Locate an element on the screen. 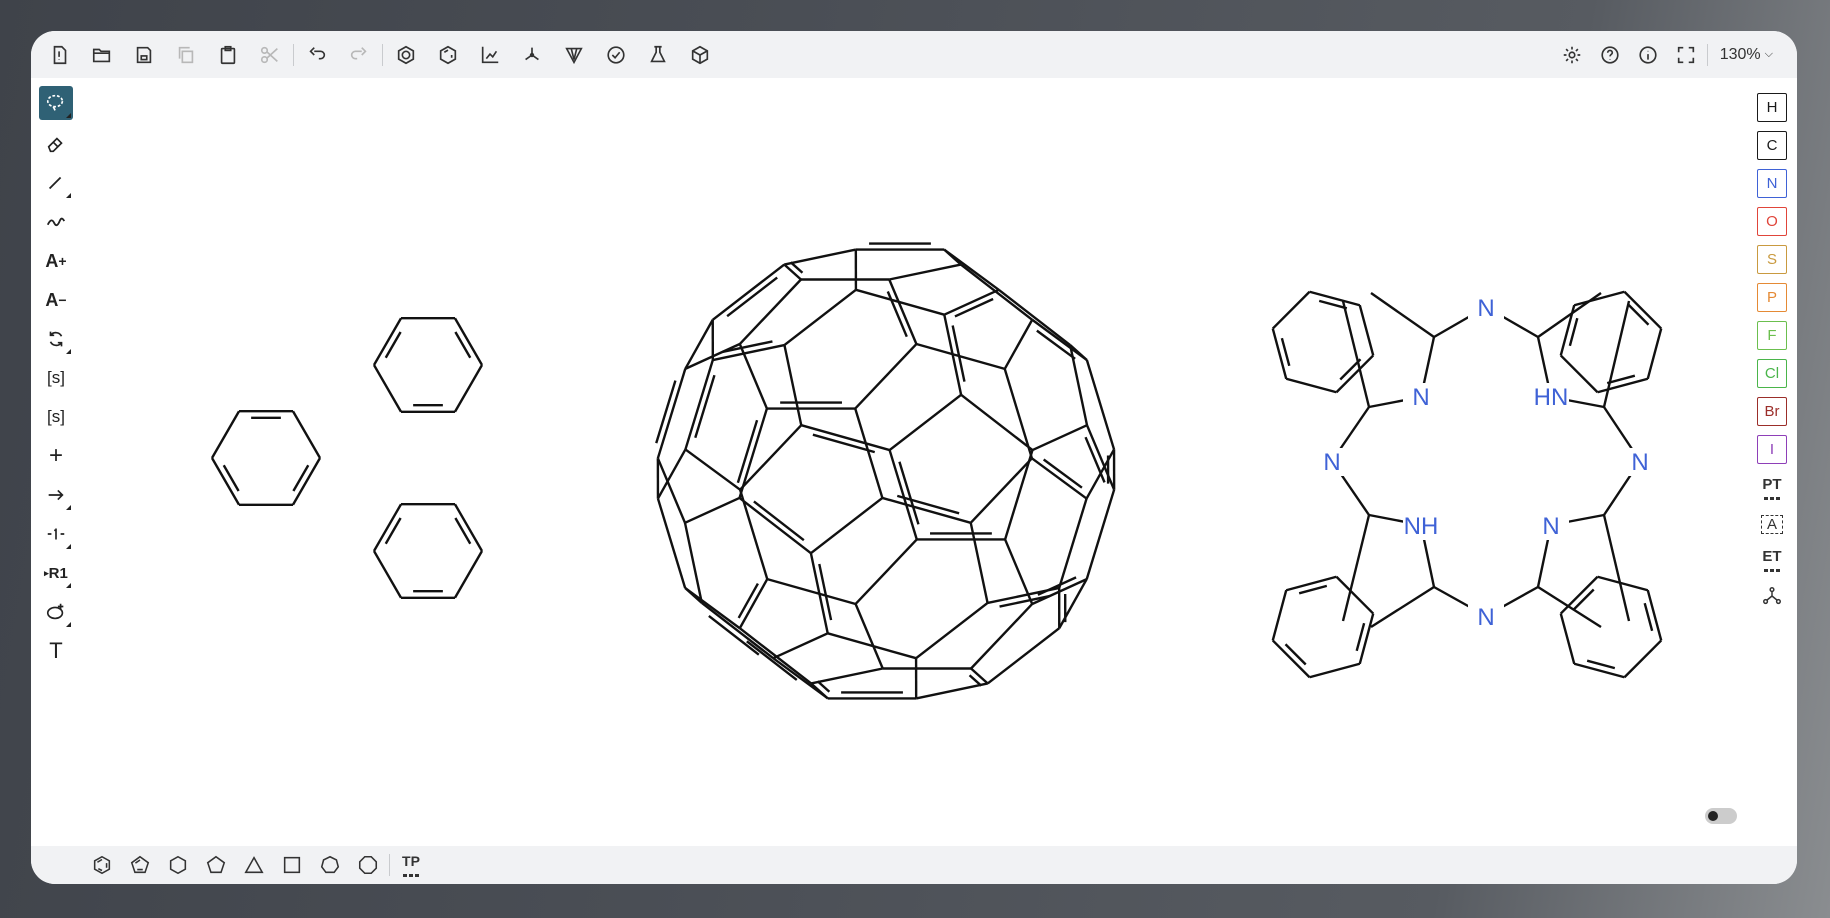 The width and height of the screenshot is (1830, 918). cyclopropane-template-icon is located at coordinates (254, 865).